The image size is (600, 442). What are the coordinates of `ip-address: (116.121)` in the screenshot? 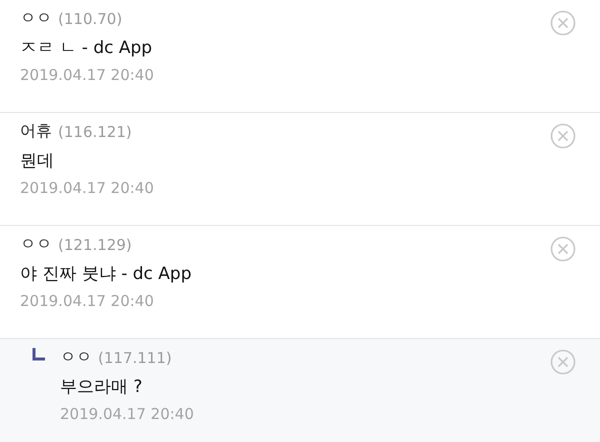 It's located at (95, 131).